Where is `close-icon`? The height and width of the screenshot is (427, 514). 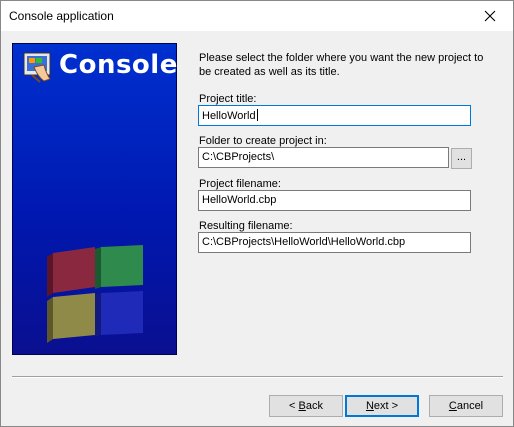 close-icon is located at coordinates (490, 16).